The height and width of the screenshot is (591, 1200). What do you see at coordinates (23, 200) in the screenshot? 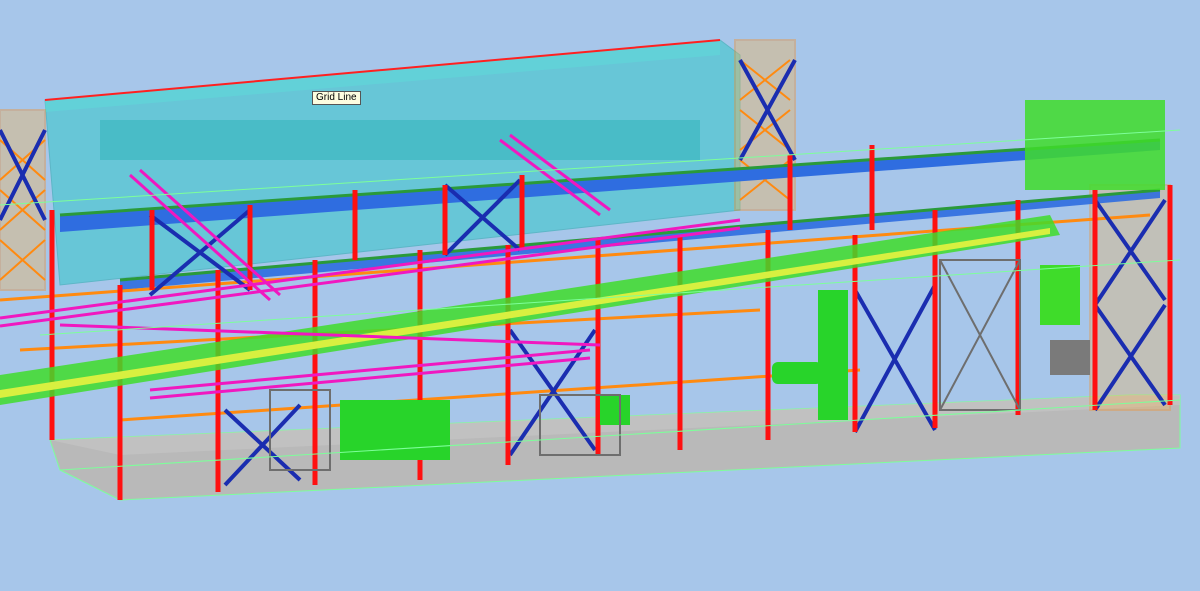
I see `scaffold-tower-left` at bounding box center [23, 200].